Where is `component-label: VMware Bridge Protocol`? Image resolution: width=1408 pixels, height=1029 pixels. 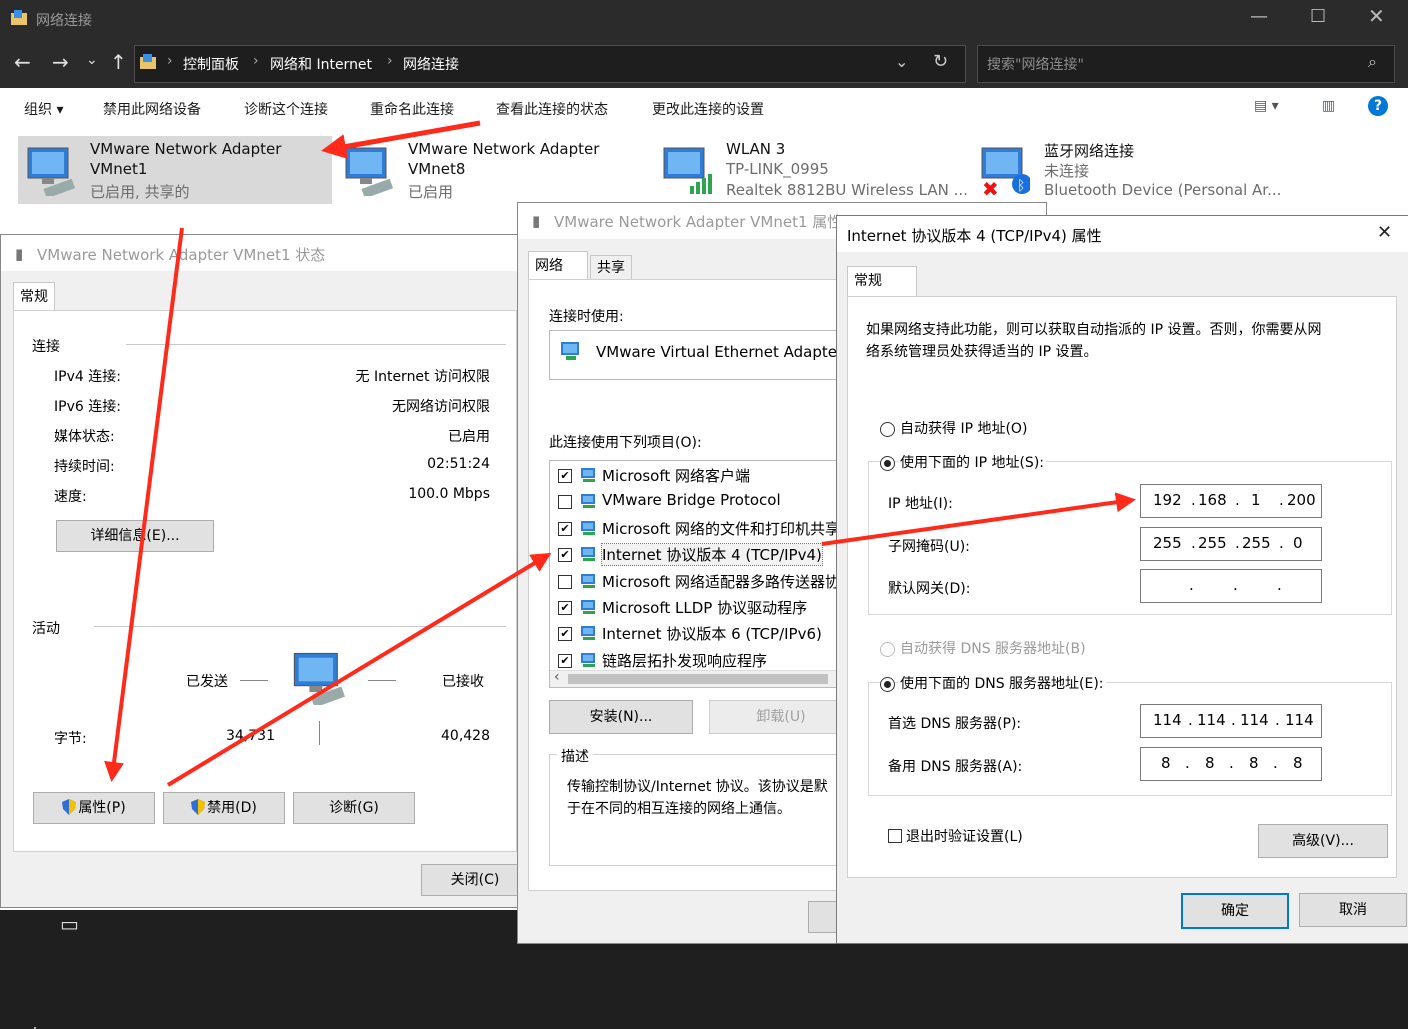
component-label: VMware Bridge Protocol is located at coordinates (691, 500).